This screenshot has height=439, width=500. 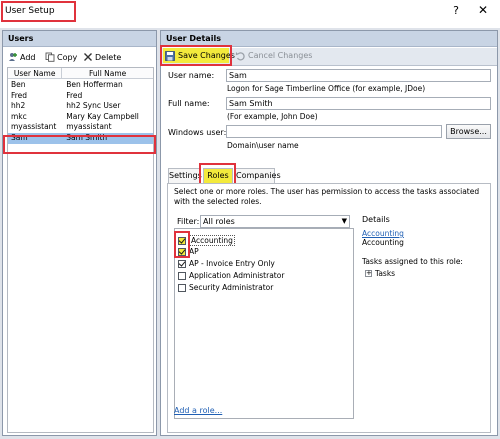 What do you see at coordinates (358, 75) in the screenshot?
I see `user-name-field: Sam` at bounding box center [358, 75].